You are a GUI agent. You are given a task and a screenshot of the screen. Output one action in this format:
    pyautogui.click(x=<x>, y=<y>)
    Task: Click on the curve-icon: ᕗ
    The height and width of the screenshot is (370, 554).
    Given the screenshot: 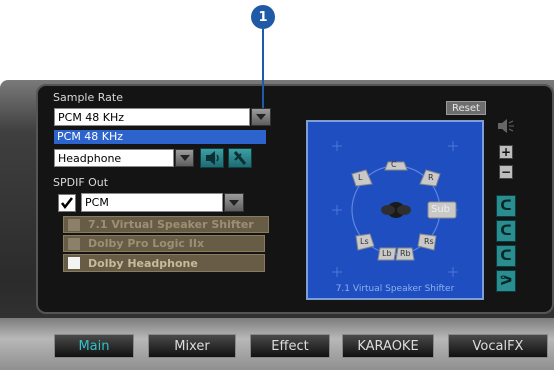 What is the action you would take?
    pyautogui.click(x=506, y=281)
    